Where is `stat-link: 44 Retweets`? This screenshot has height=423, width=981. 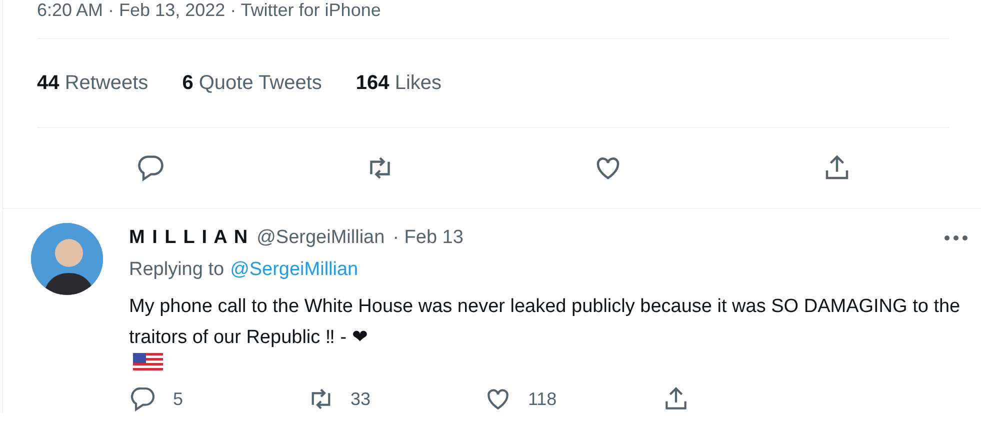
stat-link: 44 Retweets is located at coordinates (92, 83).